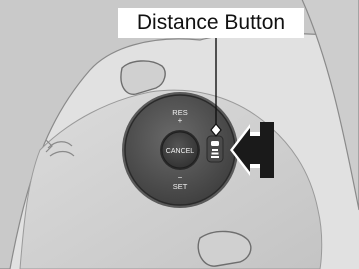  Describe the element at coordinates (224, 248) in the screenshot. I see `lower-switch` at that location.